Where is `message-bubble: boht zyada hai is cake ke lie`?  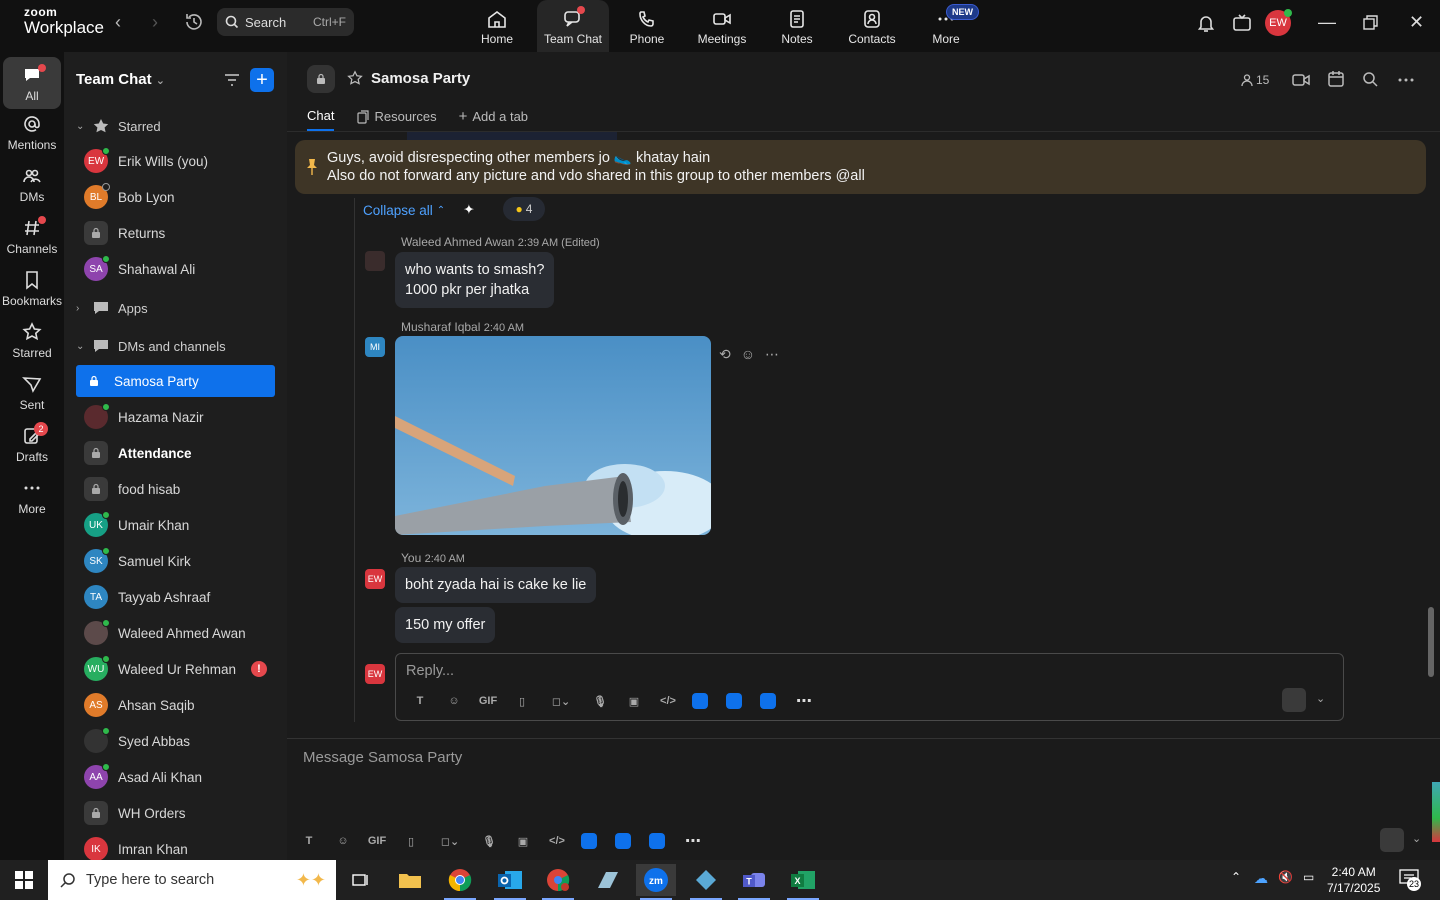 message-bubble: boht zyada hai is cake ke lie is located at coordinates (496, 585).